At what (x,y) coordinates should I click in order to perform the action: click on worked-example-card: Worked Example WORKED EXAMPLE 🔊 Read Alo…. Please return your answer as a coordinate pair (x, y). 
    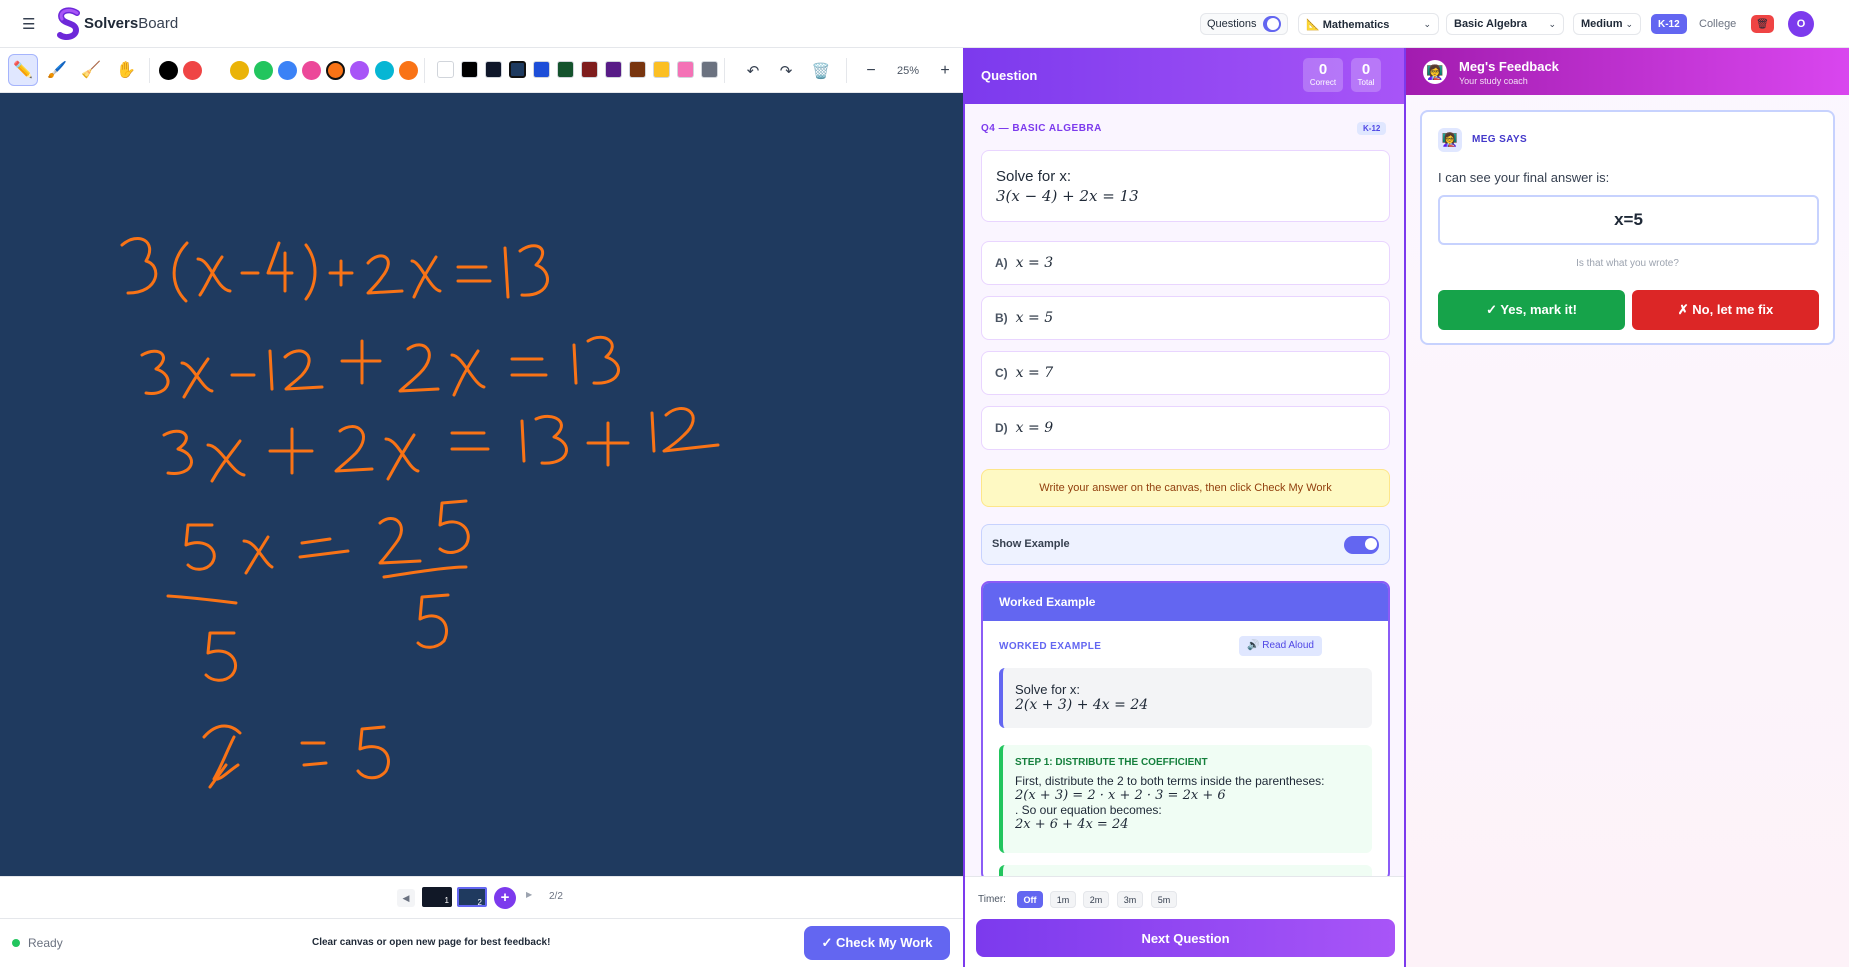
    Looking at the image, I should click on (1185, 731).